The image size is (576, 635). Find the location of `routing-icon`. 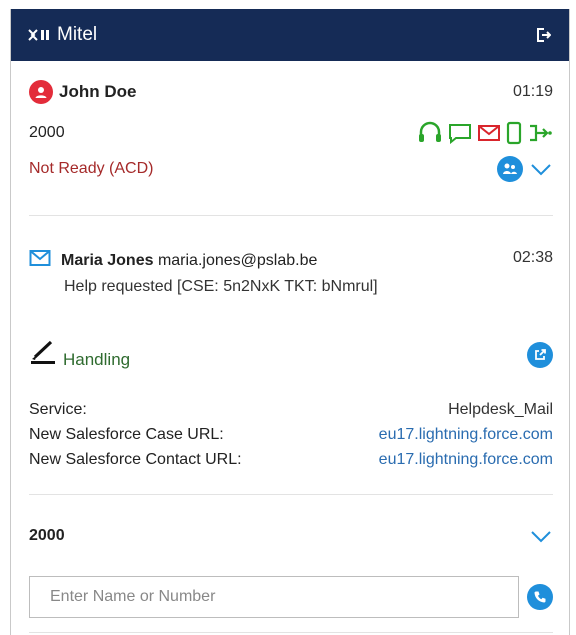

routing-icon is located at coordinates (540, 133).